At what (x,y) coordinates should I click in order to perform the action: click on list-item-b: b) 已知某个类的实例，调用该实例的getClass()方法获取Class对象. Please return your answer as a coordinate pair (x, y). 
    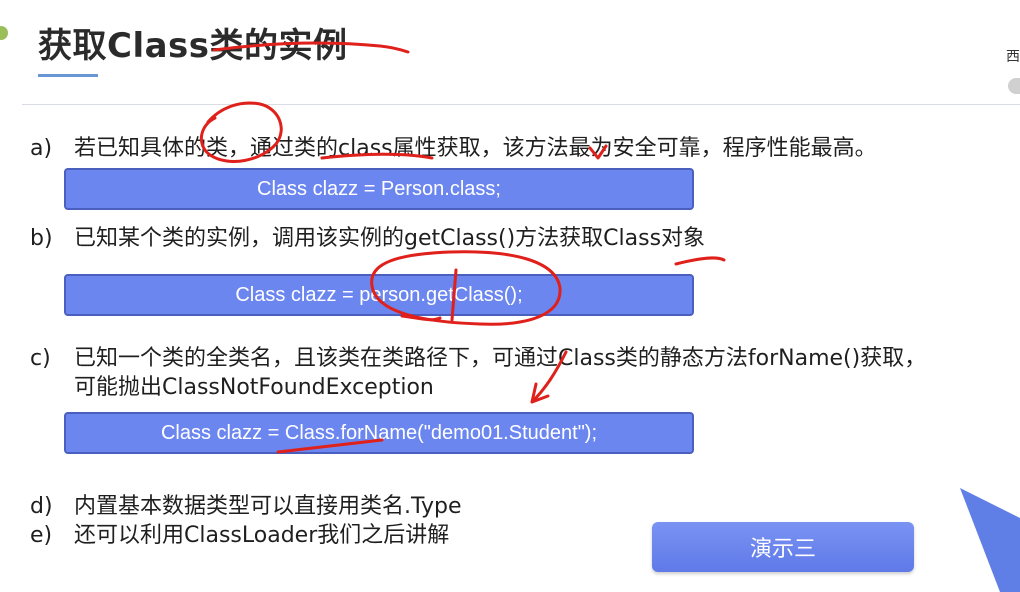
    Looking at the image, I should click on (367, 236).